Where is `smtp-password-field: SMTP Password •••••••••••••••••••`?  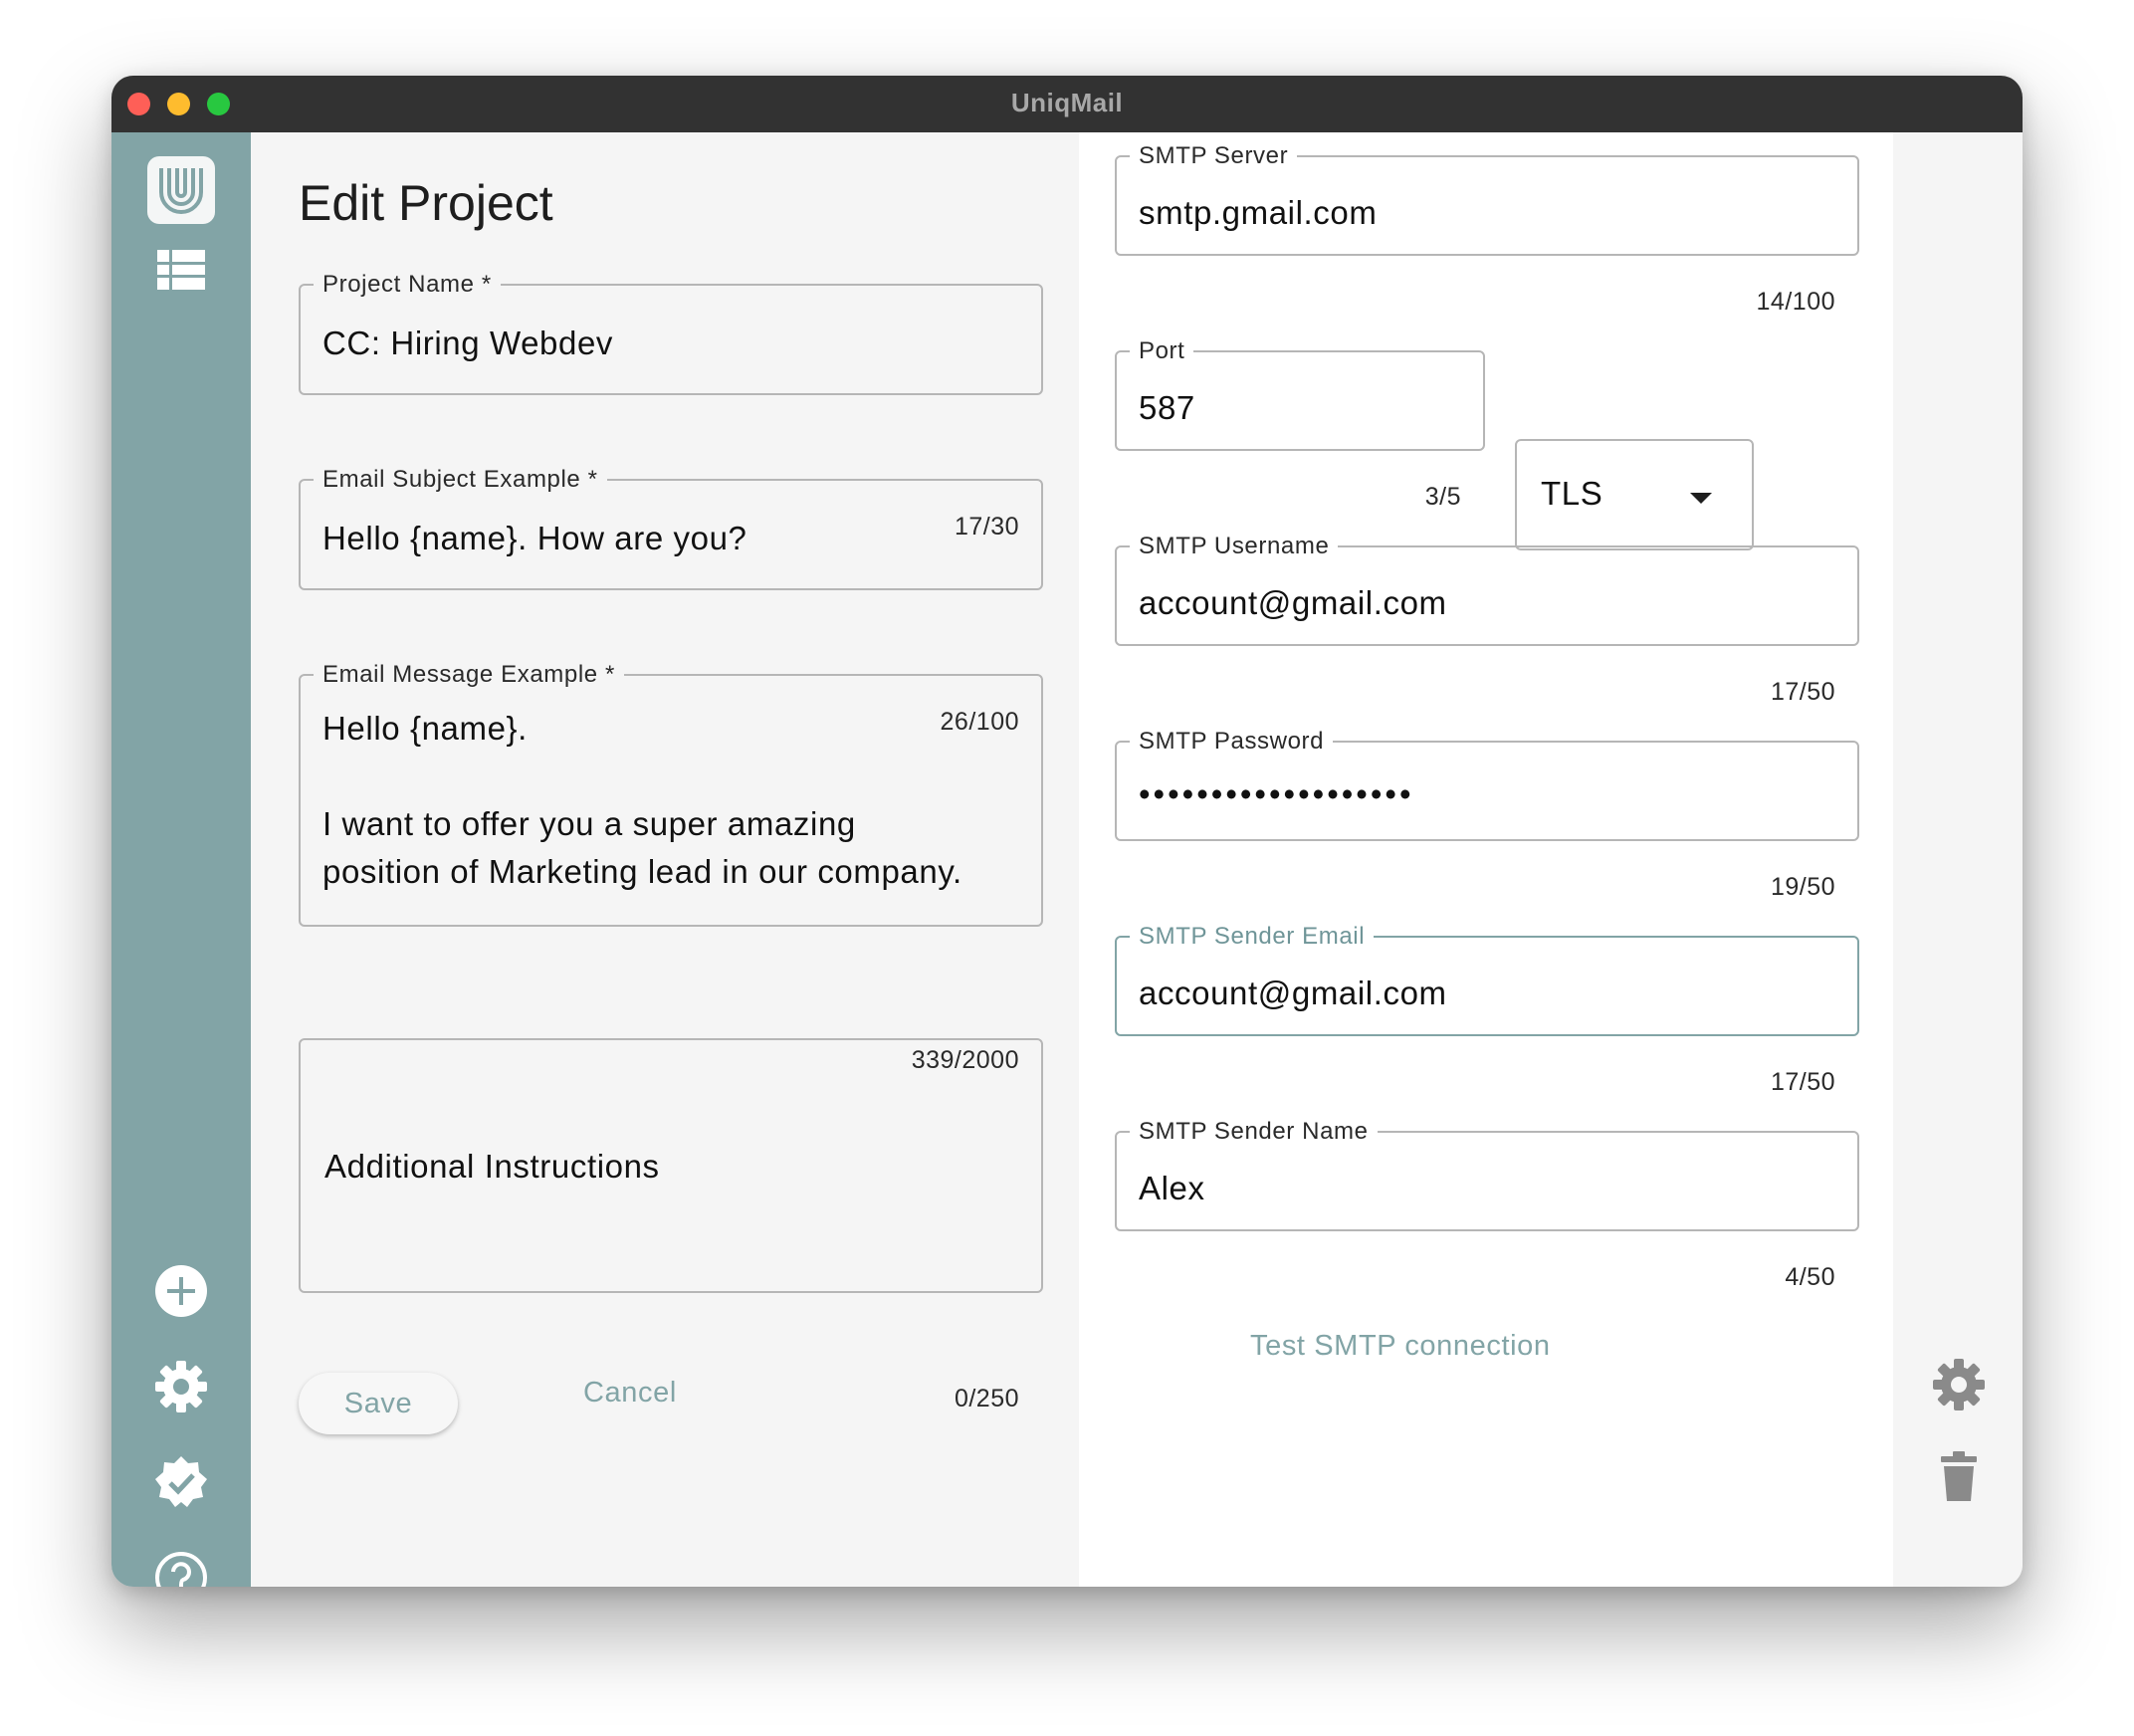
smtp-password-field: SMTP Password ••••••••••••••••••• is located at coordinates (1487, 784).